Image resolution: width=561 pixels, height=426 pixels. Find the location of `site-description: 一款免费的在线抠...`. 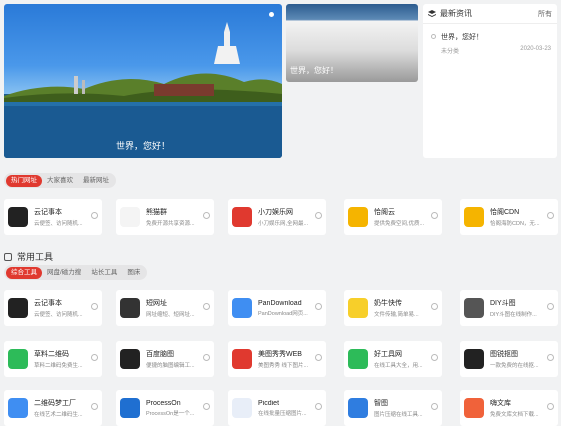

site-description: 一款免费的在线抠... is located at coordinates (514, 366).